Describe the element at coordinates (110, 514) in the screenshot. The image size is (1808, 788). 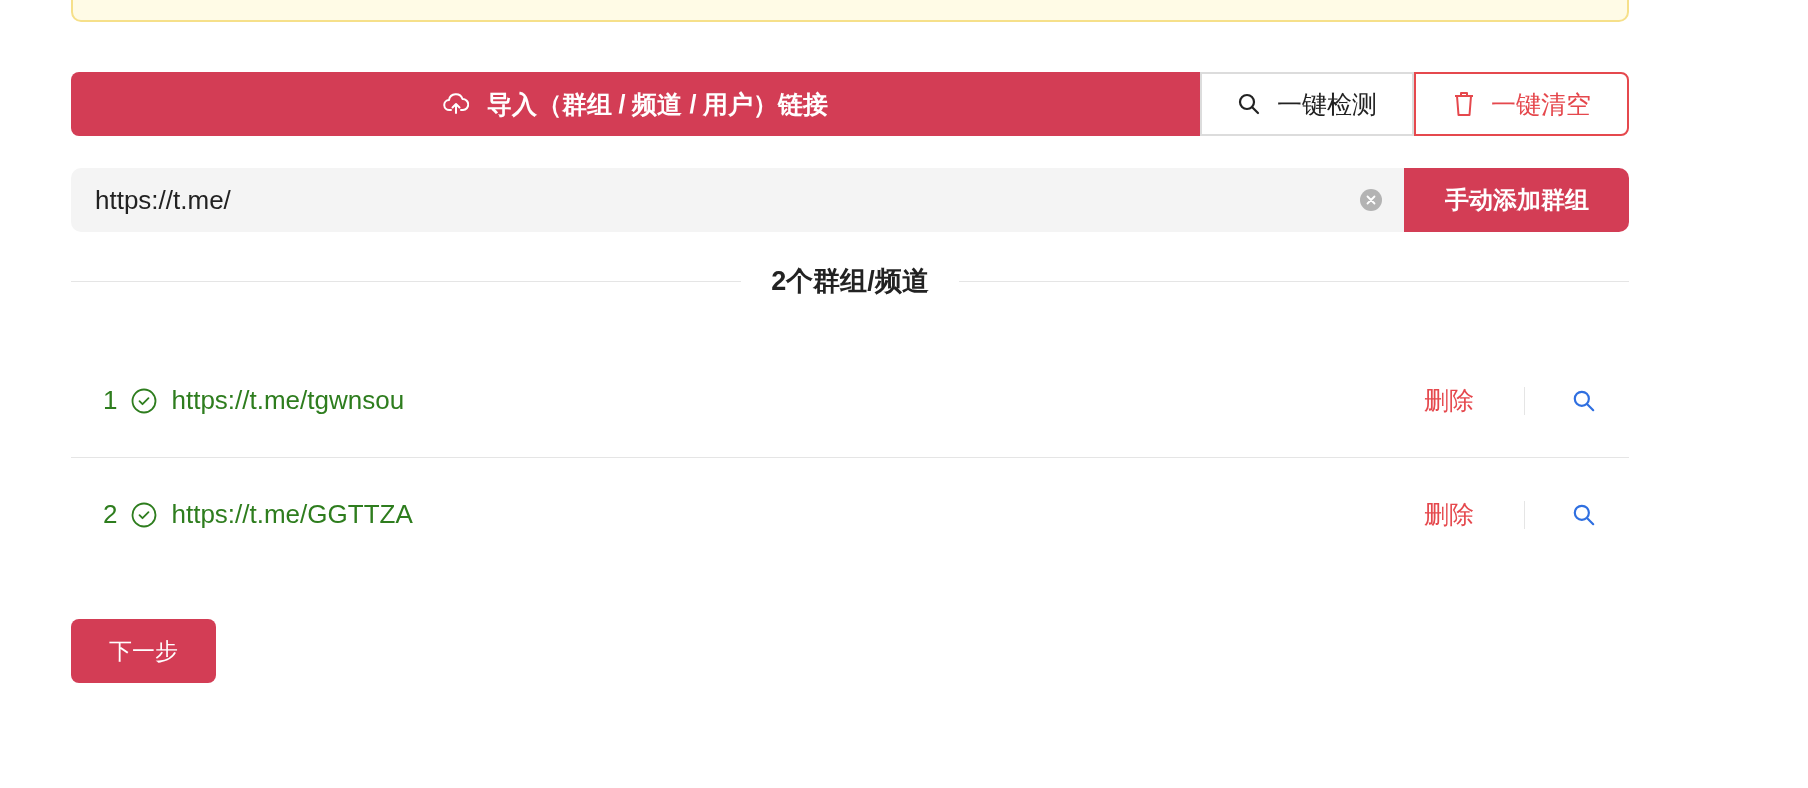
I see `row-index: 2` at that location.